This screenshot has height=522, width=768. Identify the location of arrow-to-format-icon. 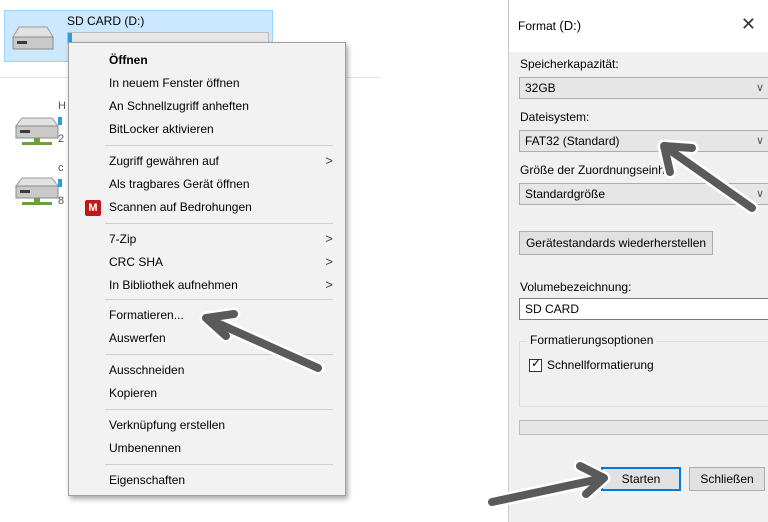
(262, 341).